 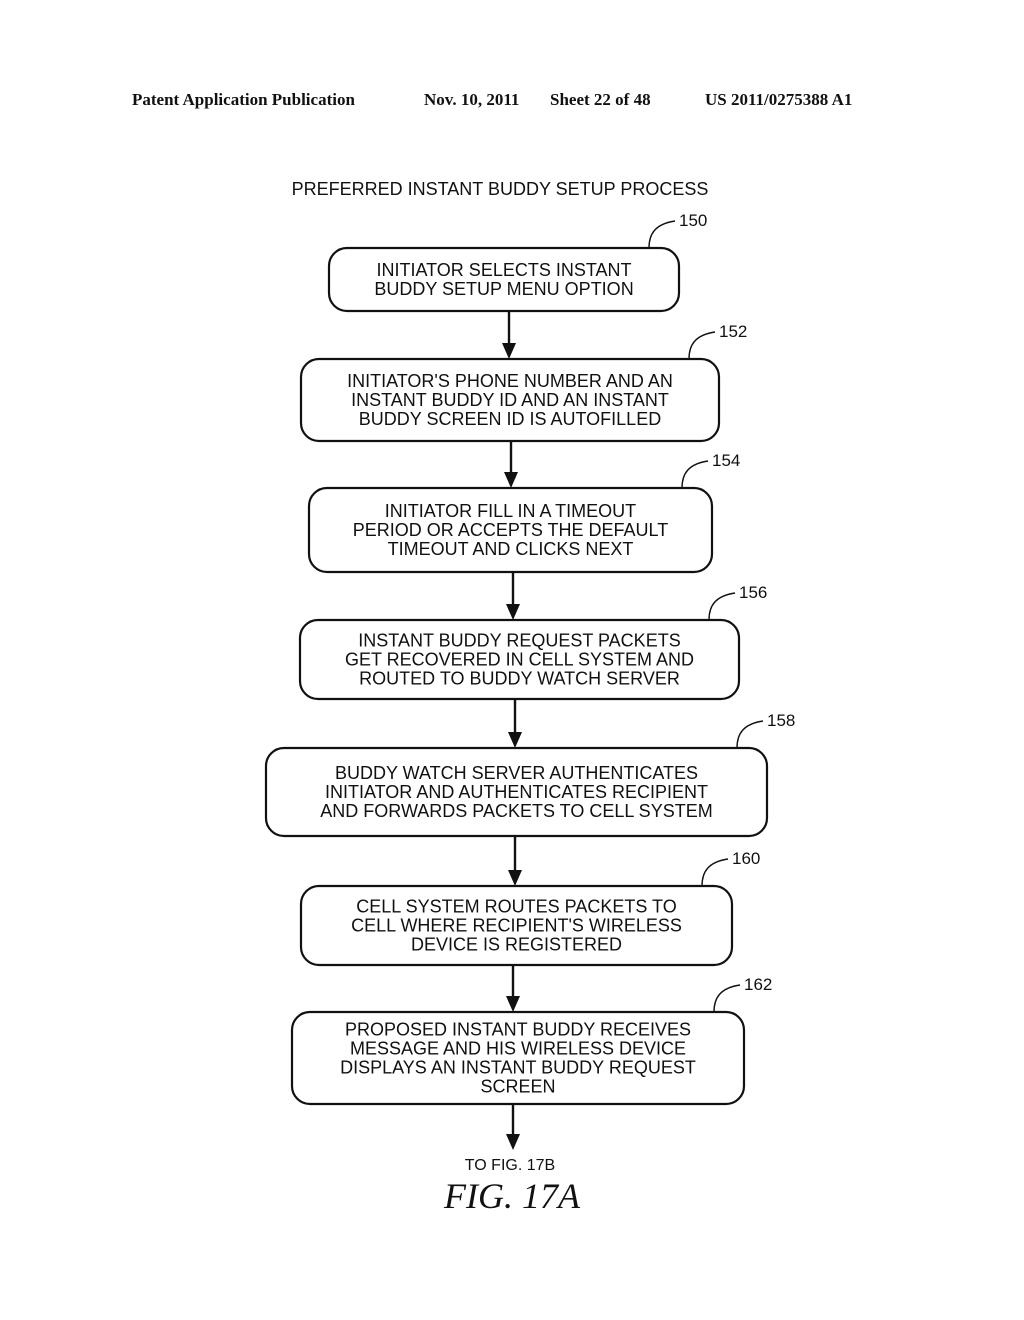 I want to click on step-text-line: CELL SYSTEM ROUTES PACKETS TO, so click(x=516, y=907).